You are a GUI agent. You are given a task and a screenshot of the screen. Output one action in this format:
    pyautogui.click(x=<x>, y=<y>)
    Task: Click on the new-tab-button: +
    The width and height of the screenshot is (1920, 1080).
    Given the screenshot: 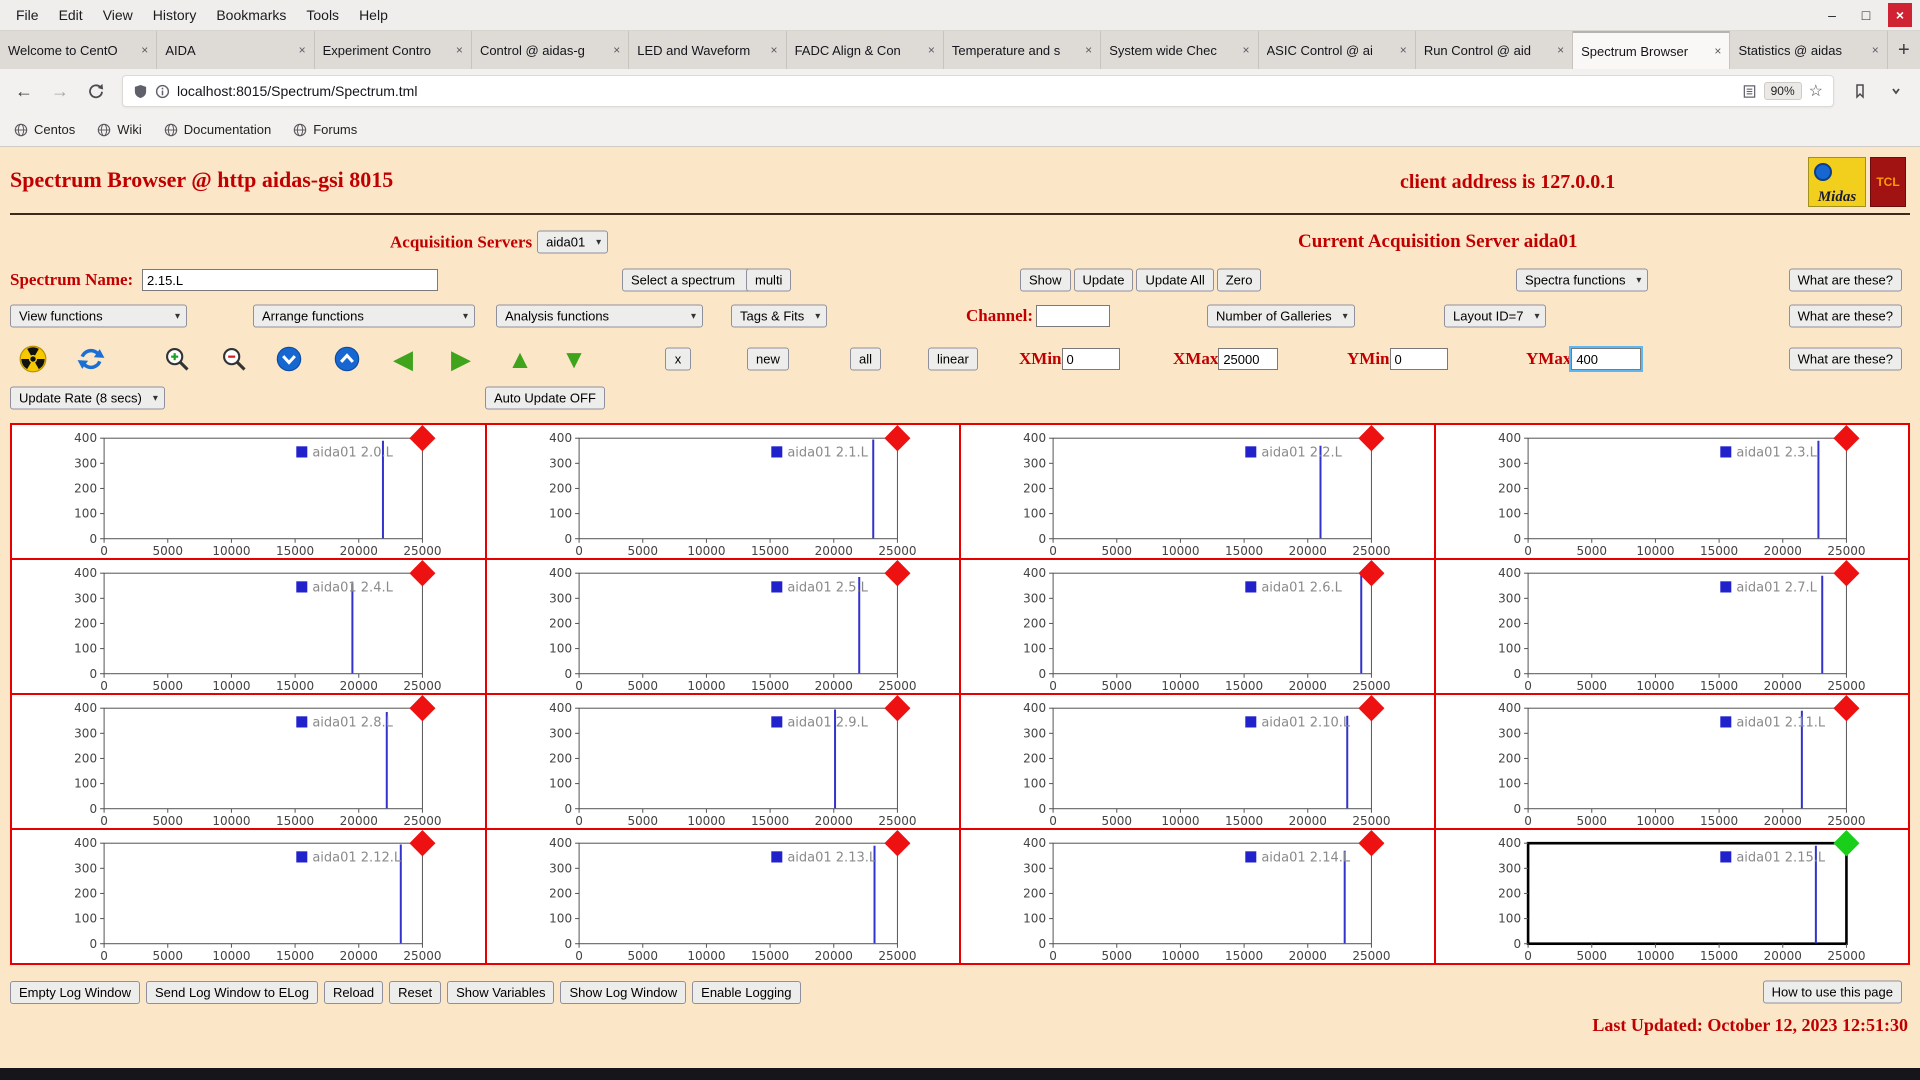 What is the action you would take?
    pyautogui.click(x=1904, y=50)
    